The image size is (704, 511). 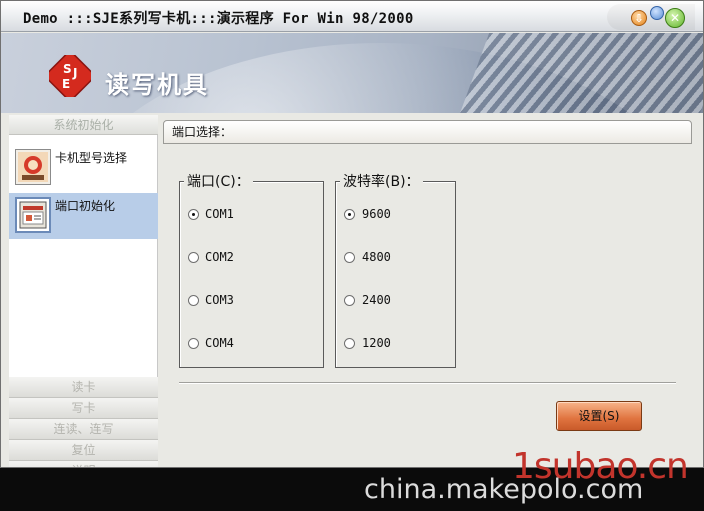 What do you see at coordinates (66, 84) in the screenshot?
I see `svg-text: E` at bounding box center [66, 84].